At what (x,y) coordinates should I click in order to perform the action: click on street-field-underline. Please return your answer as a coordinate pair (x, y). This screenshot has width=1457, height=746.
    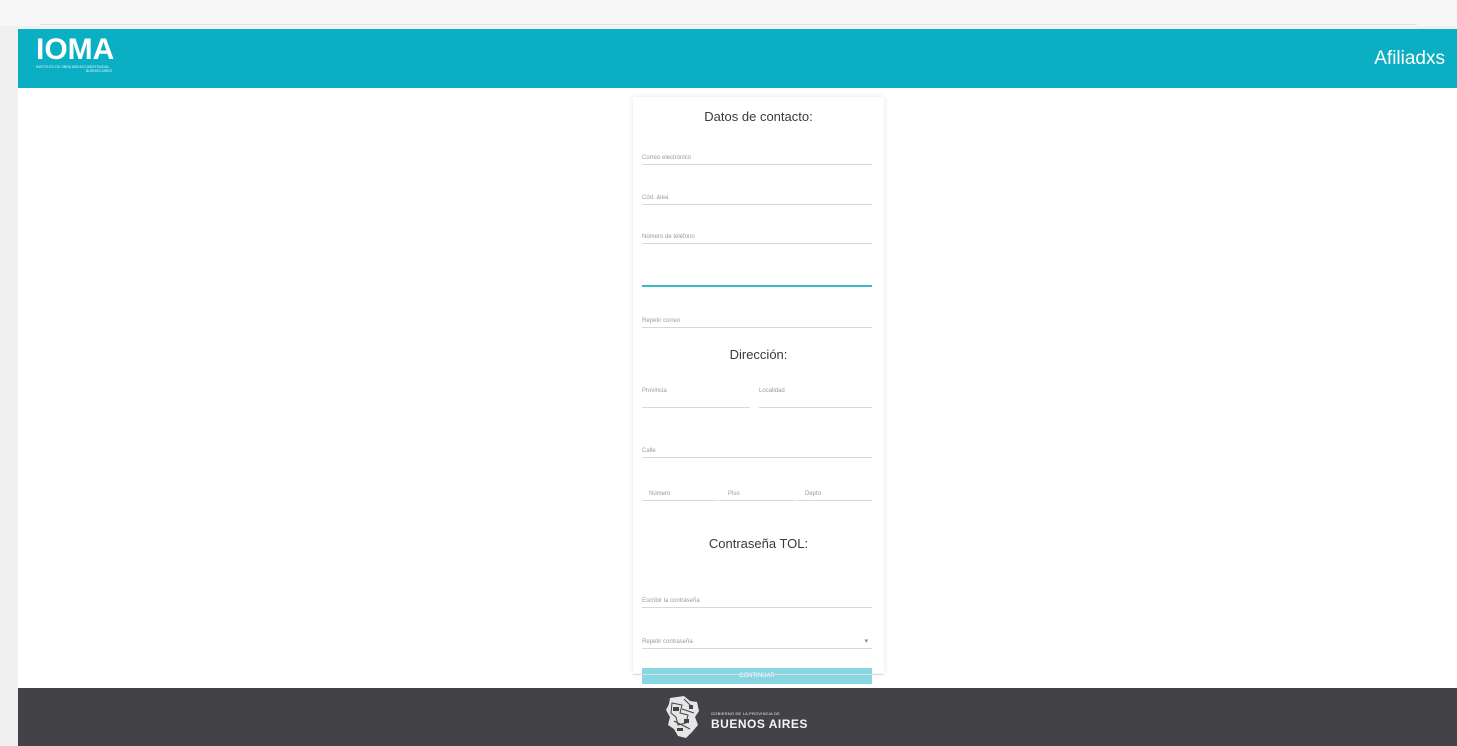
    Looking at the image, I should click on (757, 457).